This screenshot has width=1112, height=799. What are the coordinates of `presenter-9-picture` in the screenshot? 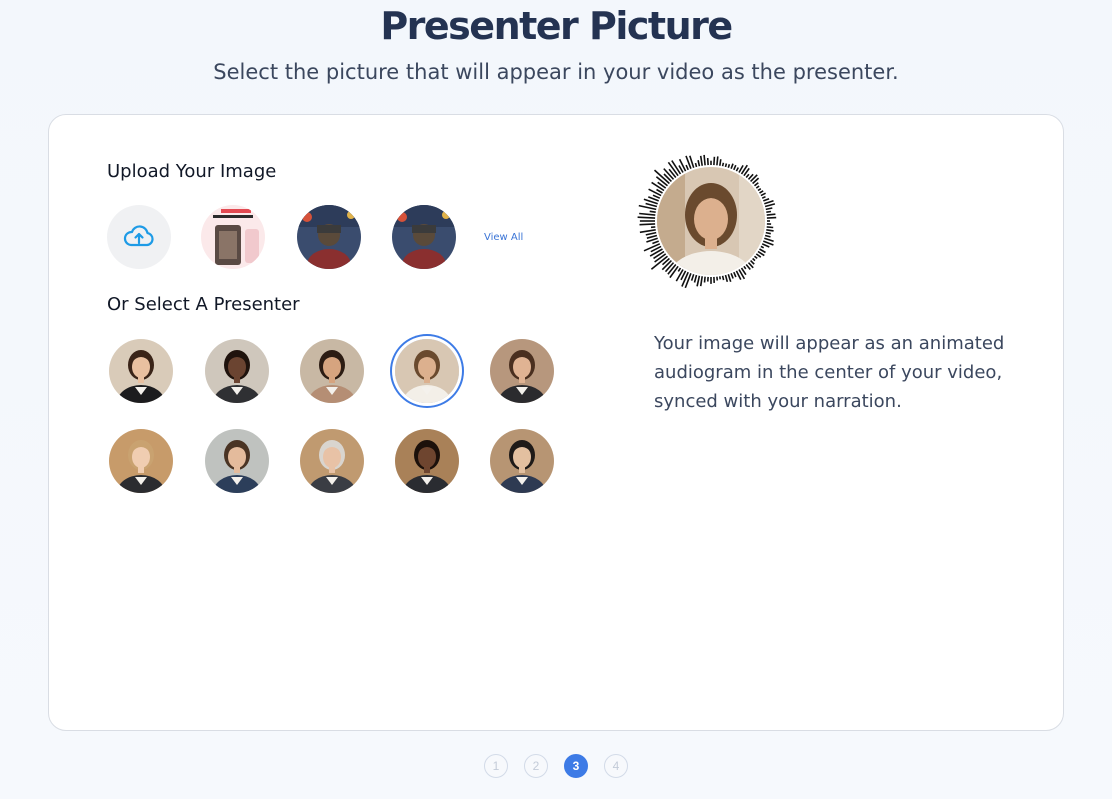 It's located at (427, 461).